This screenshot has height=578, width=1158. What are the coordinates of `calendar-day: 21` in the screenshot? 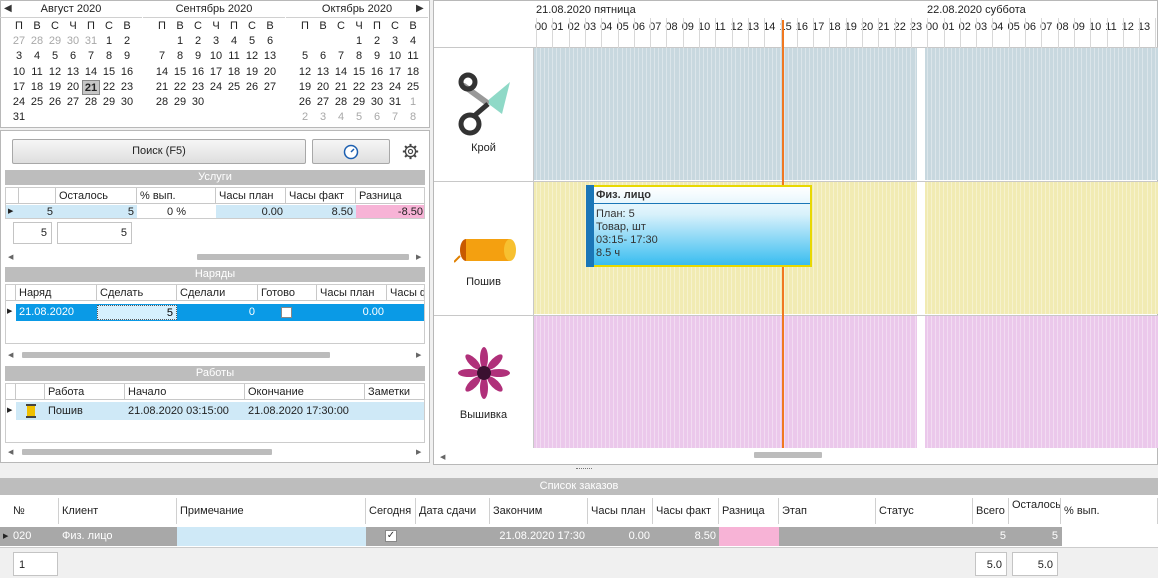 It's located at (341, 87).